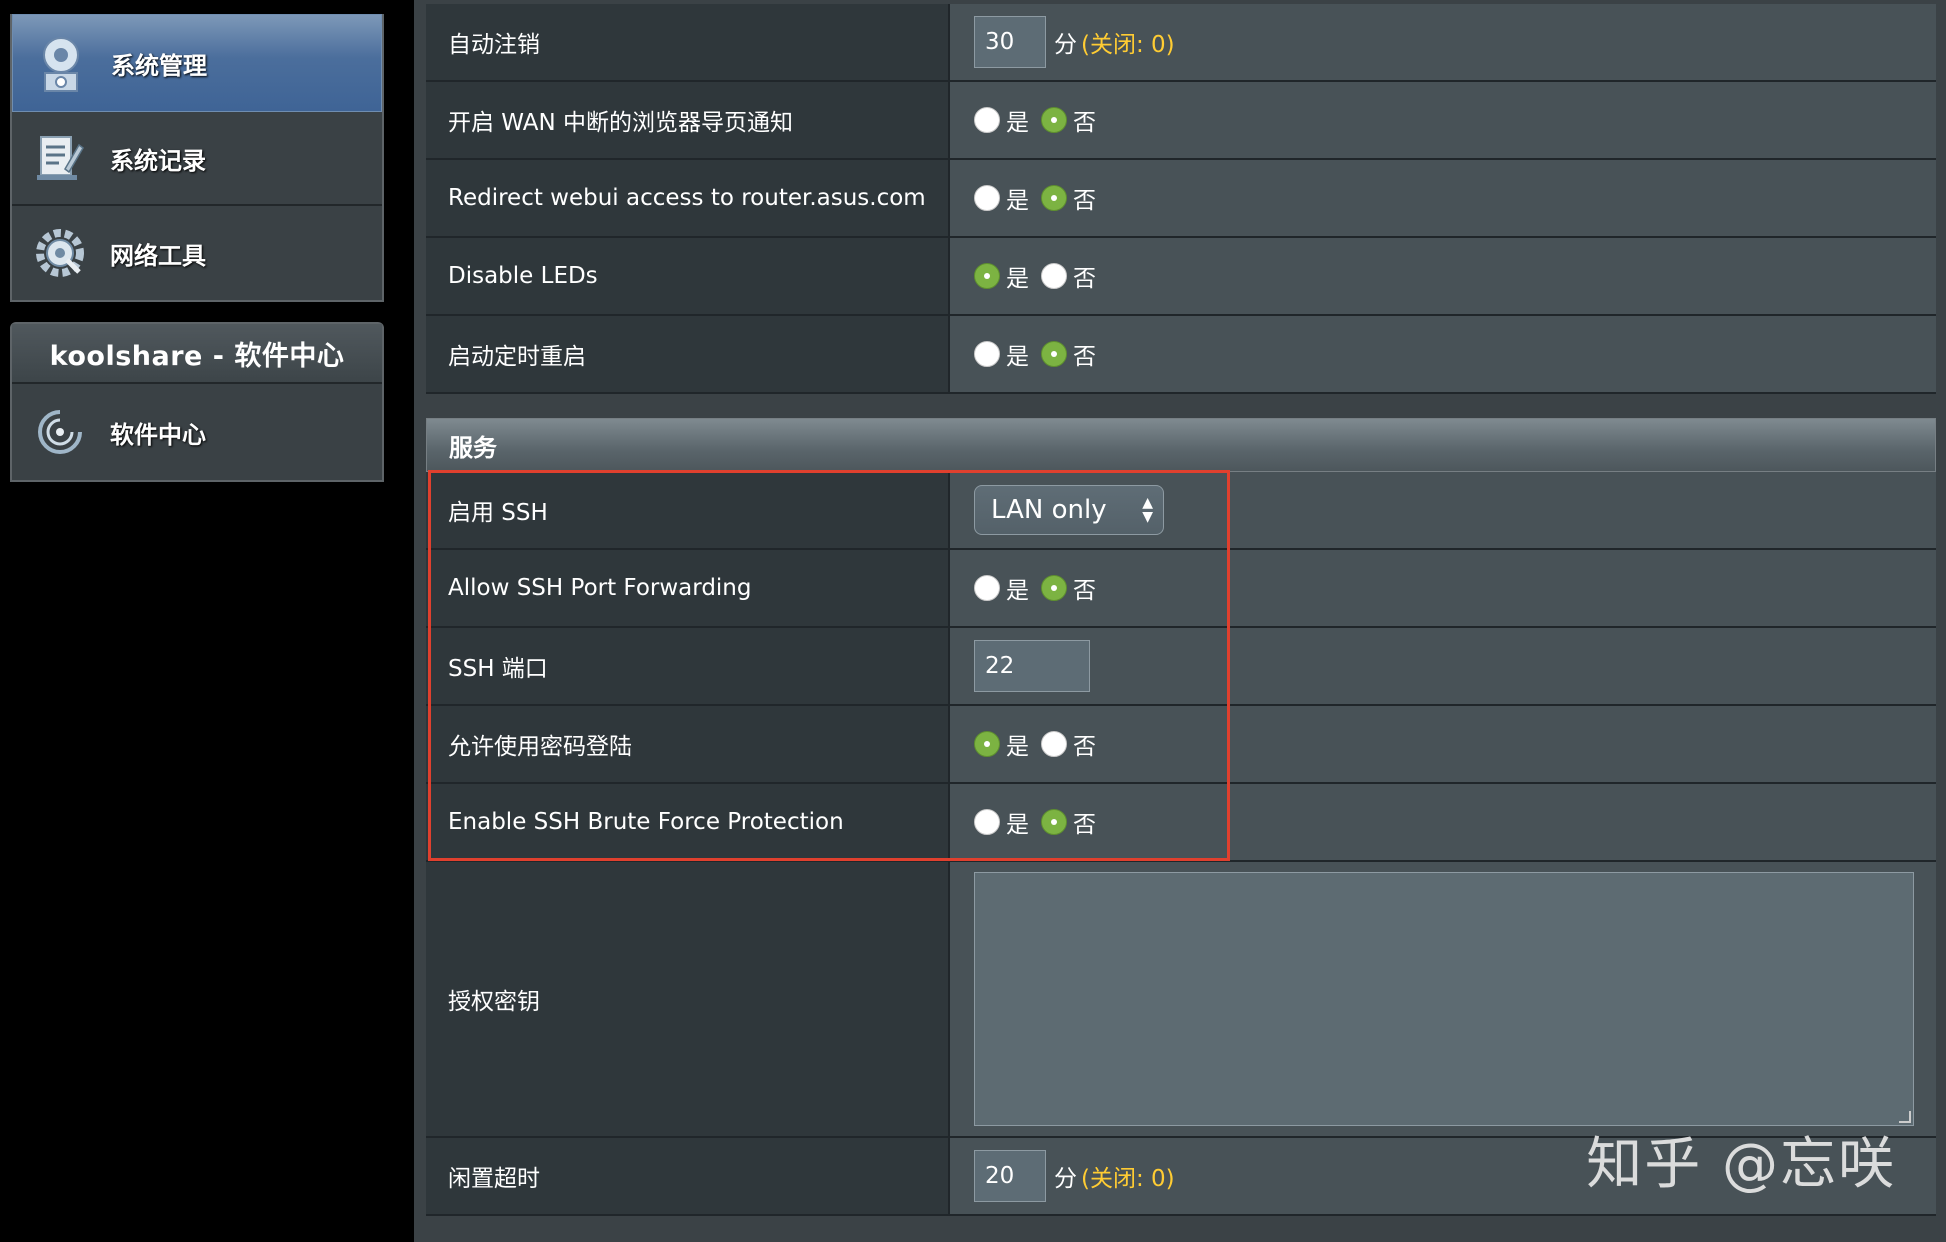 This screenshot has width=1946, height=1242. What do you see at coordinates (1181, 277) in the screenshot?
I see `row-disable-leds: Disable LEDs 是 否` at bounding box center [1181, 277].